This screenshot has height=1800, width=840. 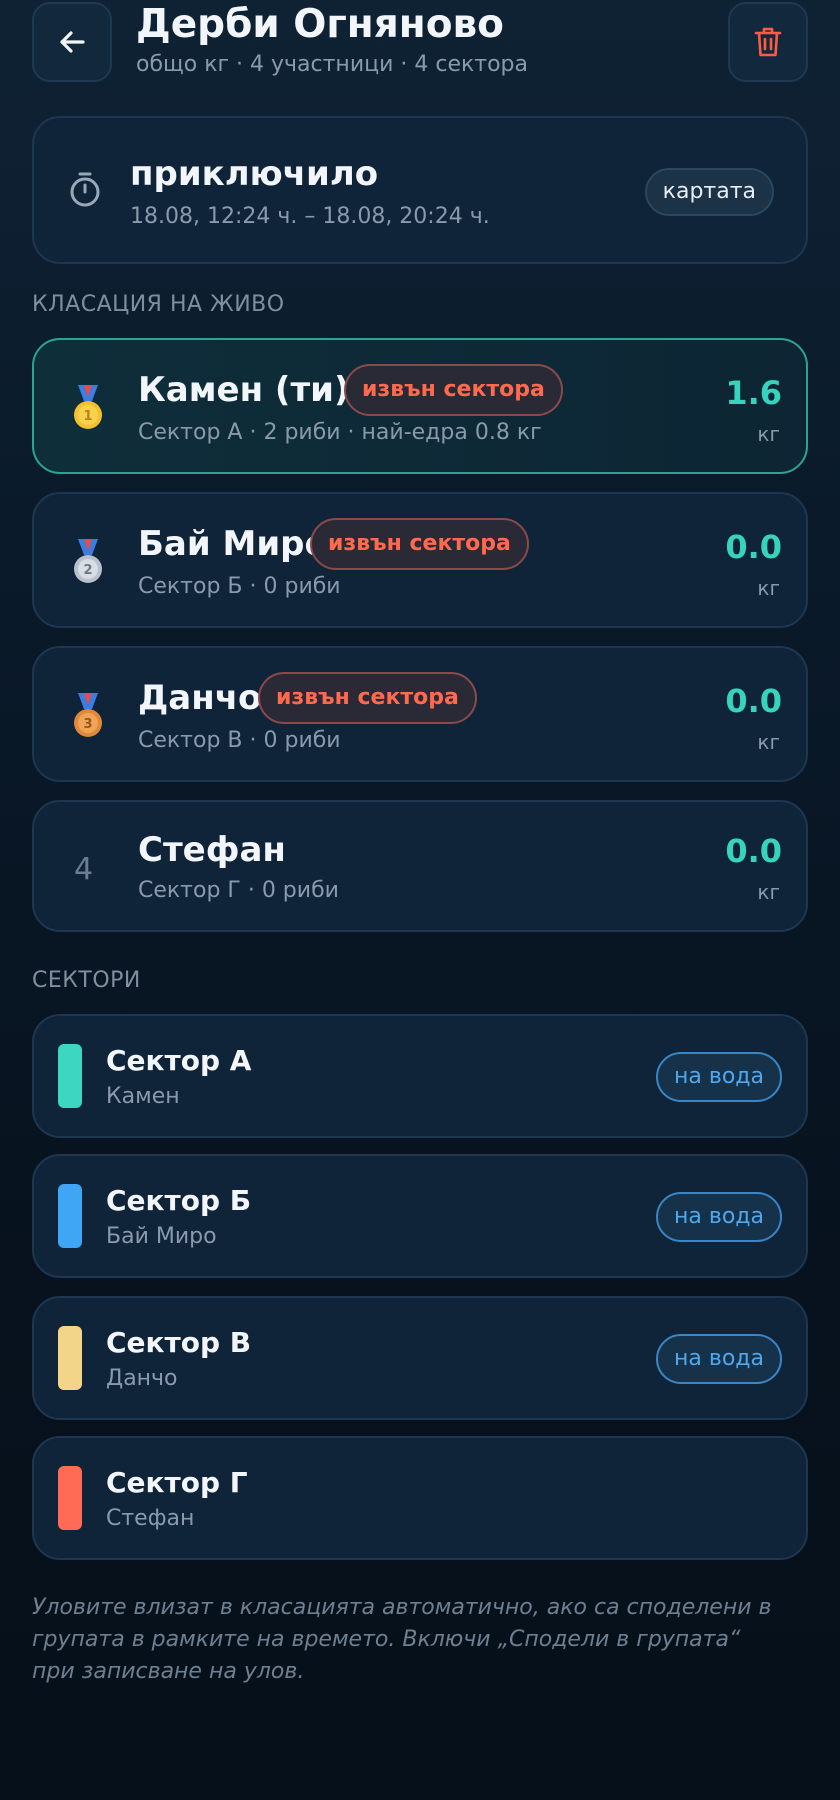 I want to click on participant-name: Камен (ти), so click(x=244, y=390).